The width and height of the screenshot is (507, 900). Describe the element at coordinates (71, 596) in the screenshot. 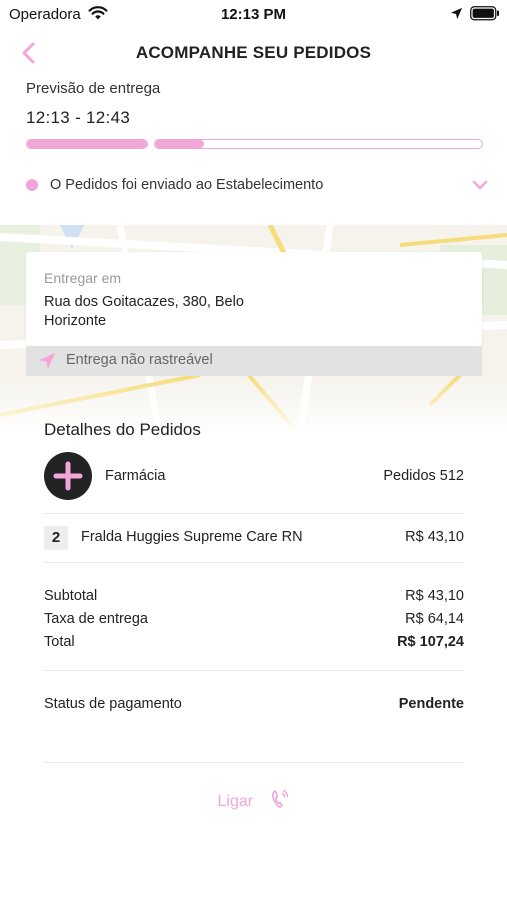

I see `subtotal-label: Subtotal` at that location.